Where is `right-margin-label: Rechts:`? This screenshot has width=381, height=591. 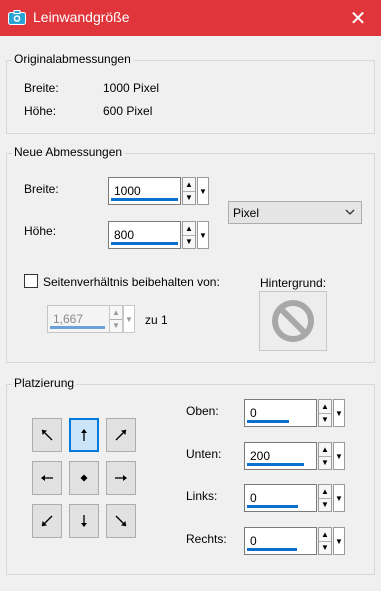 right-margin-label: Rechts: is located at coordinates (206, 539).